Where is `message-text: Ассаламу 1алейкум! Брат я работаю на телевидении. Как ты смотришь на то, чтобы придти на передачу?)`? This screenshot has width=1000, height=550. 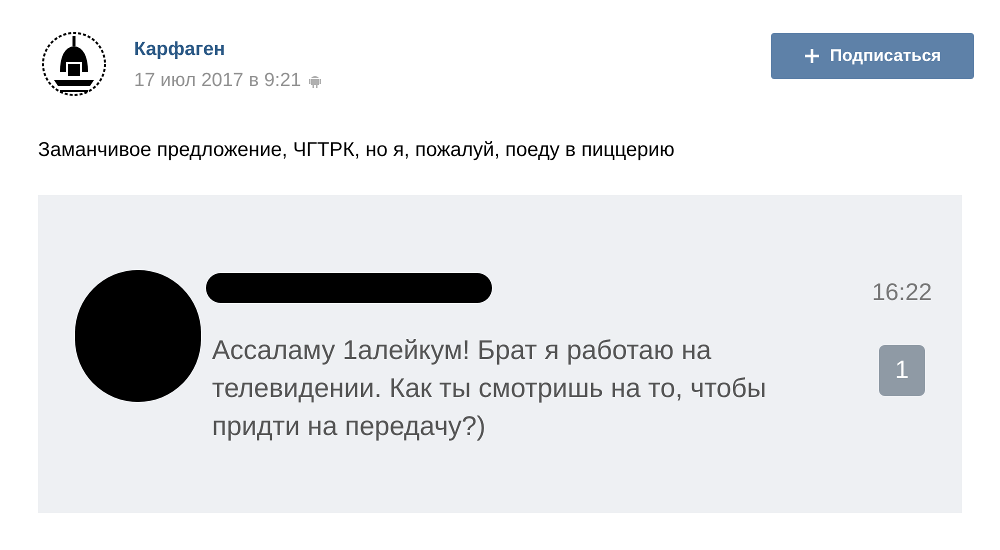
message-text: Ассаламу 1алейкум! Брат я работаю на телевидении. Как ты смотришь на то, чтобы придти на передачу?) is located at coordinates (490, 388).